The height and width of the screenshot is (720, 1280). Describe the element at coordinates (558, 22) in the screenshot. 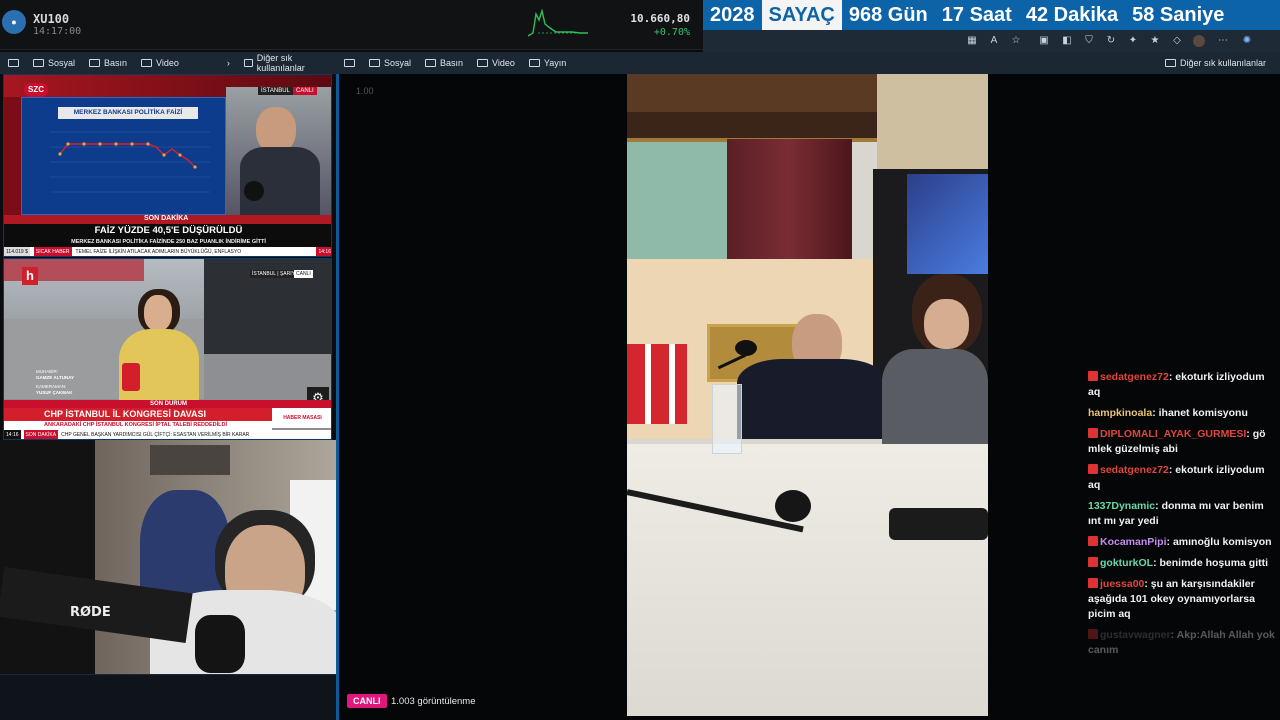

I see `ticker-sparkline` at that location.